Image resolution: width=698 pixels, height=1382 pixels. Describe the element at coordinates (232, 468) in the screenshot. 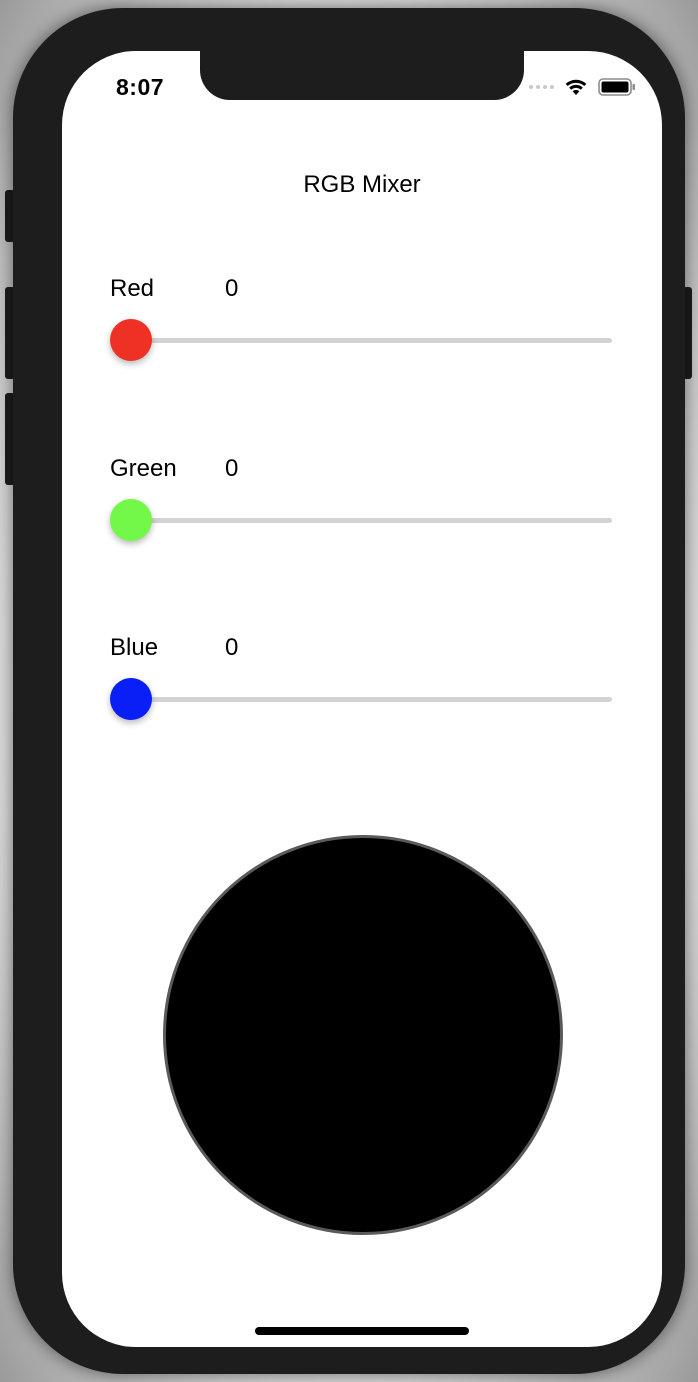

I see `green-value: 0` at that location.